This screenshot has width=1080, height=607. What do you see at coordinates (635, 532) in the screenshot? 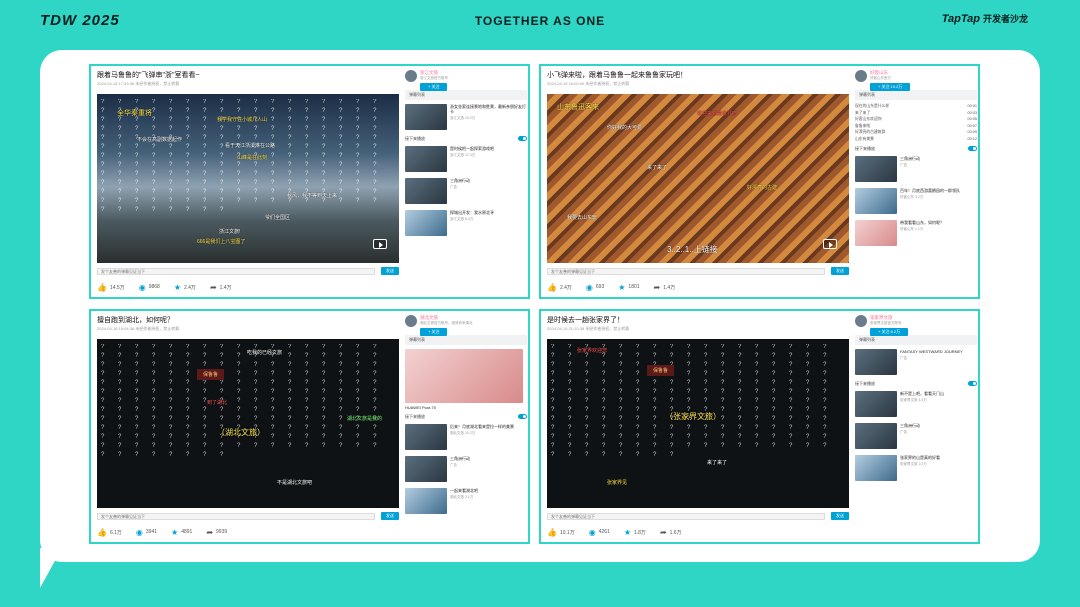
I see `favorite-button: ★ 1.8万` at bounding box center [635, 532].